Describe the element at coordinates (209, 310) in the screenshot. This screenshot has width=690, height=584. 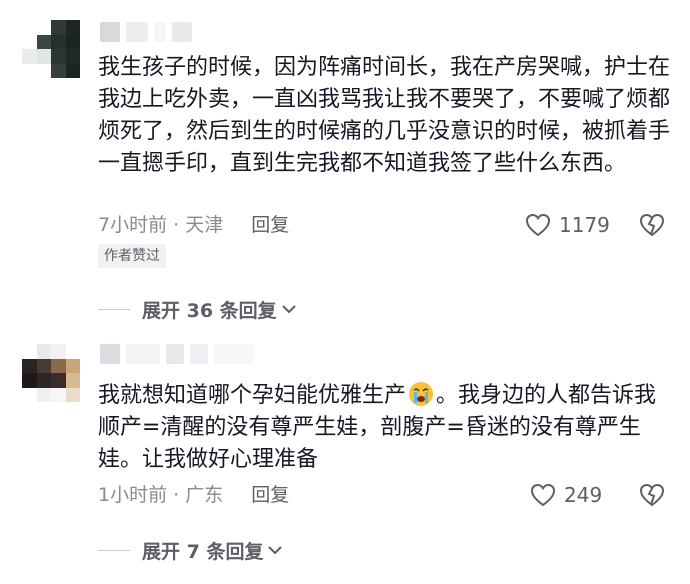
I see `expand-replies-label: 展开 36 条回复` at that location.